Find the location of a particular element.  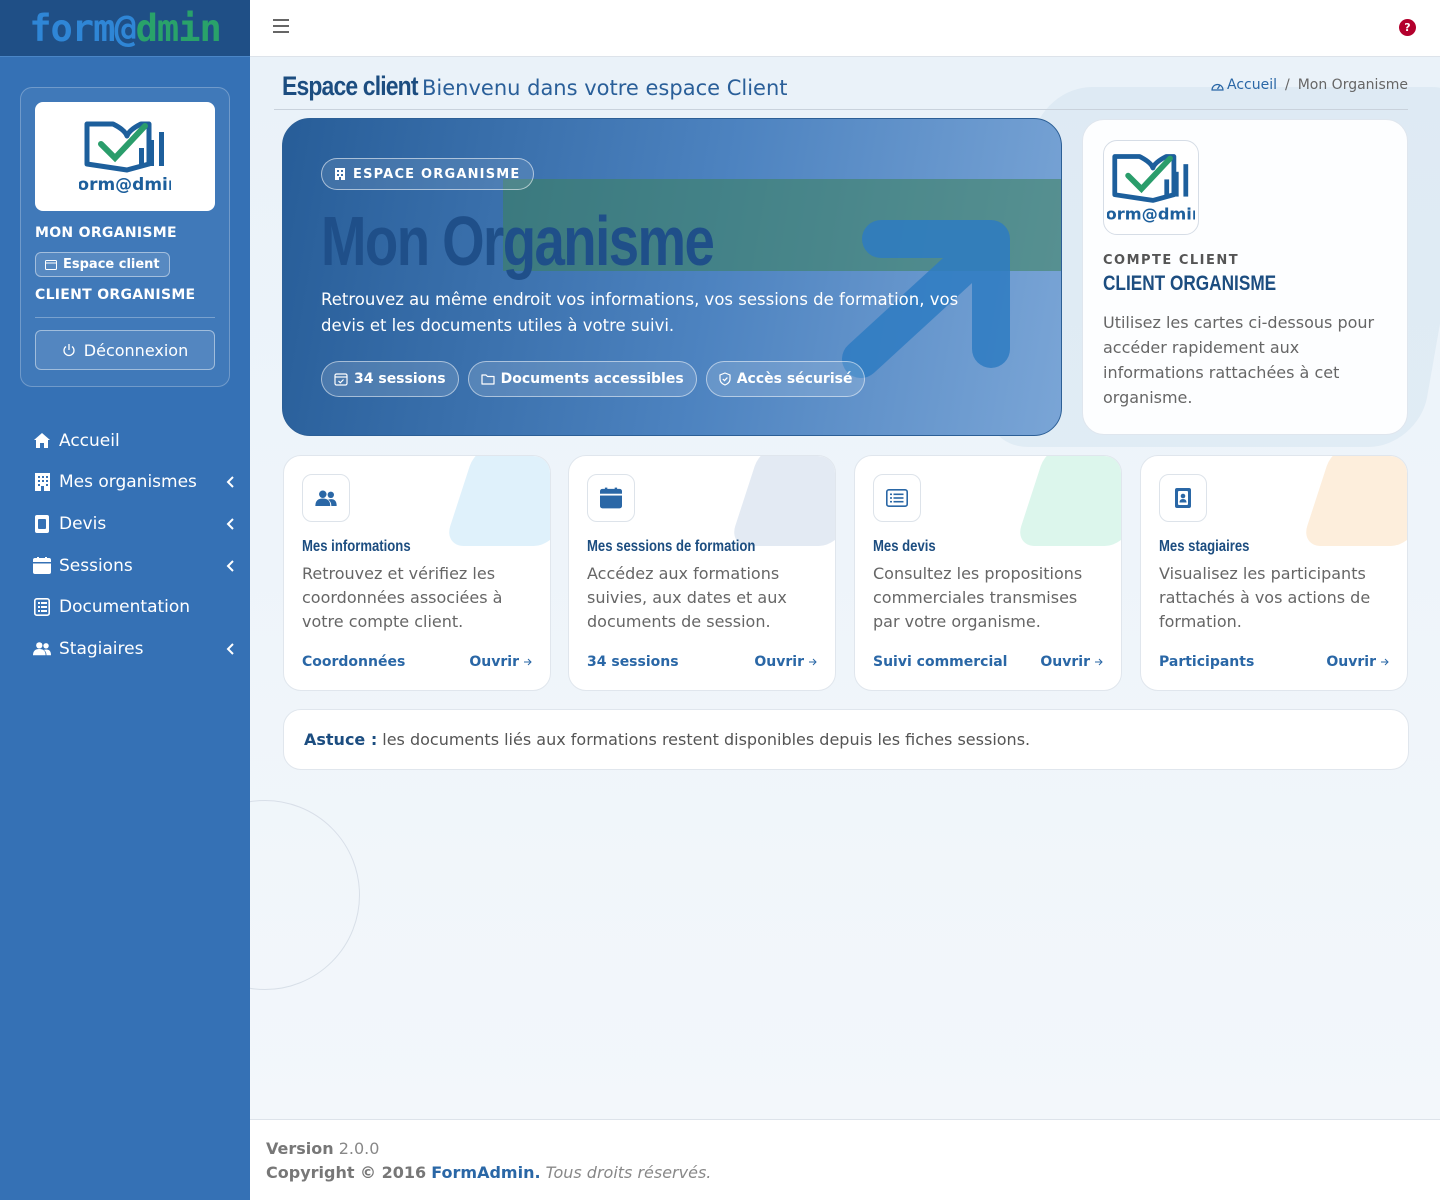

sidebar-item-label: Accueil is located at coordinates (89, 440).